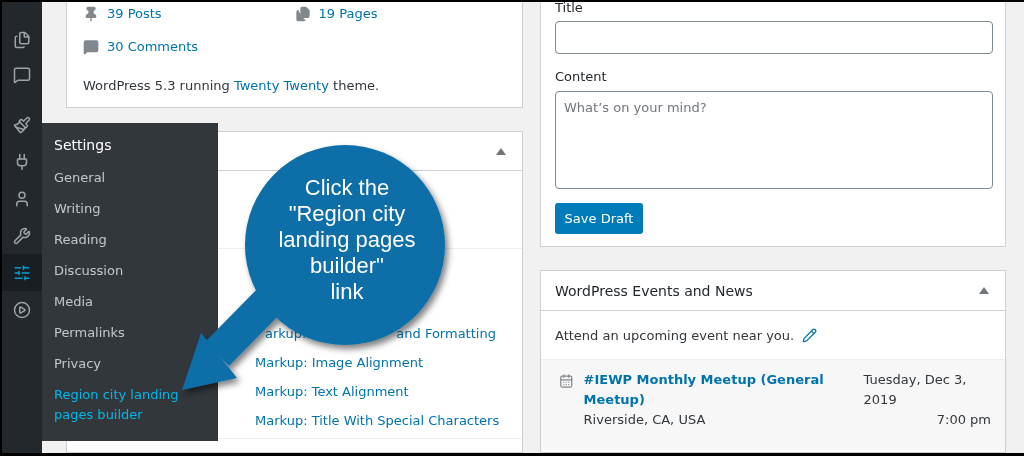  Describe the element at coordinates (446, 336) in the screenshot. I see `post-link: and Formatting` at that location.